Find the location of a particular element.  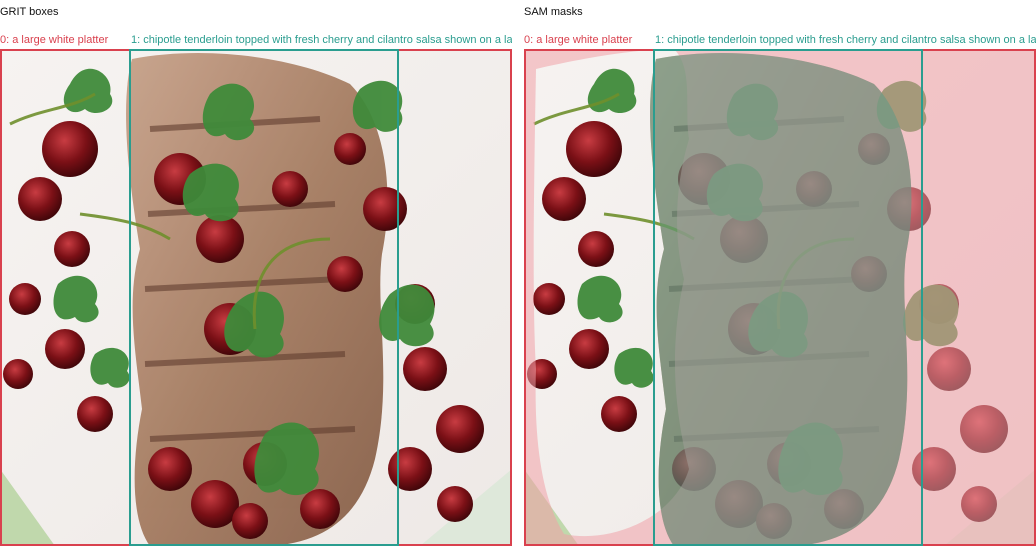

grit-title: GRIT boxes is located at coordinates (29, 12).